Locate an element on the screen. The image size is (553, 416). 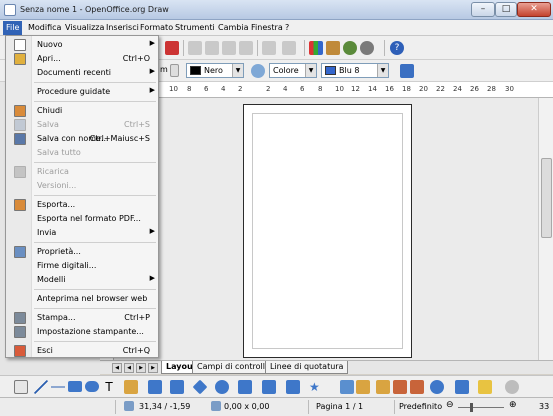
file-menu-item-nuovo: Nuovo ▶ is located at coordinates (82, 45).